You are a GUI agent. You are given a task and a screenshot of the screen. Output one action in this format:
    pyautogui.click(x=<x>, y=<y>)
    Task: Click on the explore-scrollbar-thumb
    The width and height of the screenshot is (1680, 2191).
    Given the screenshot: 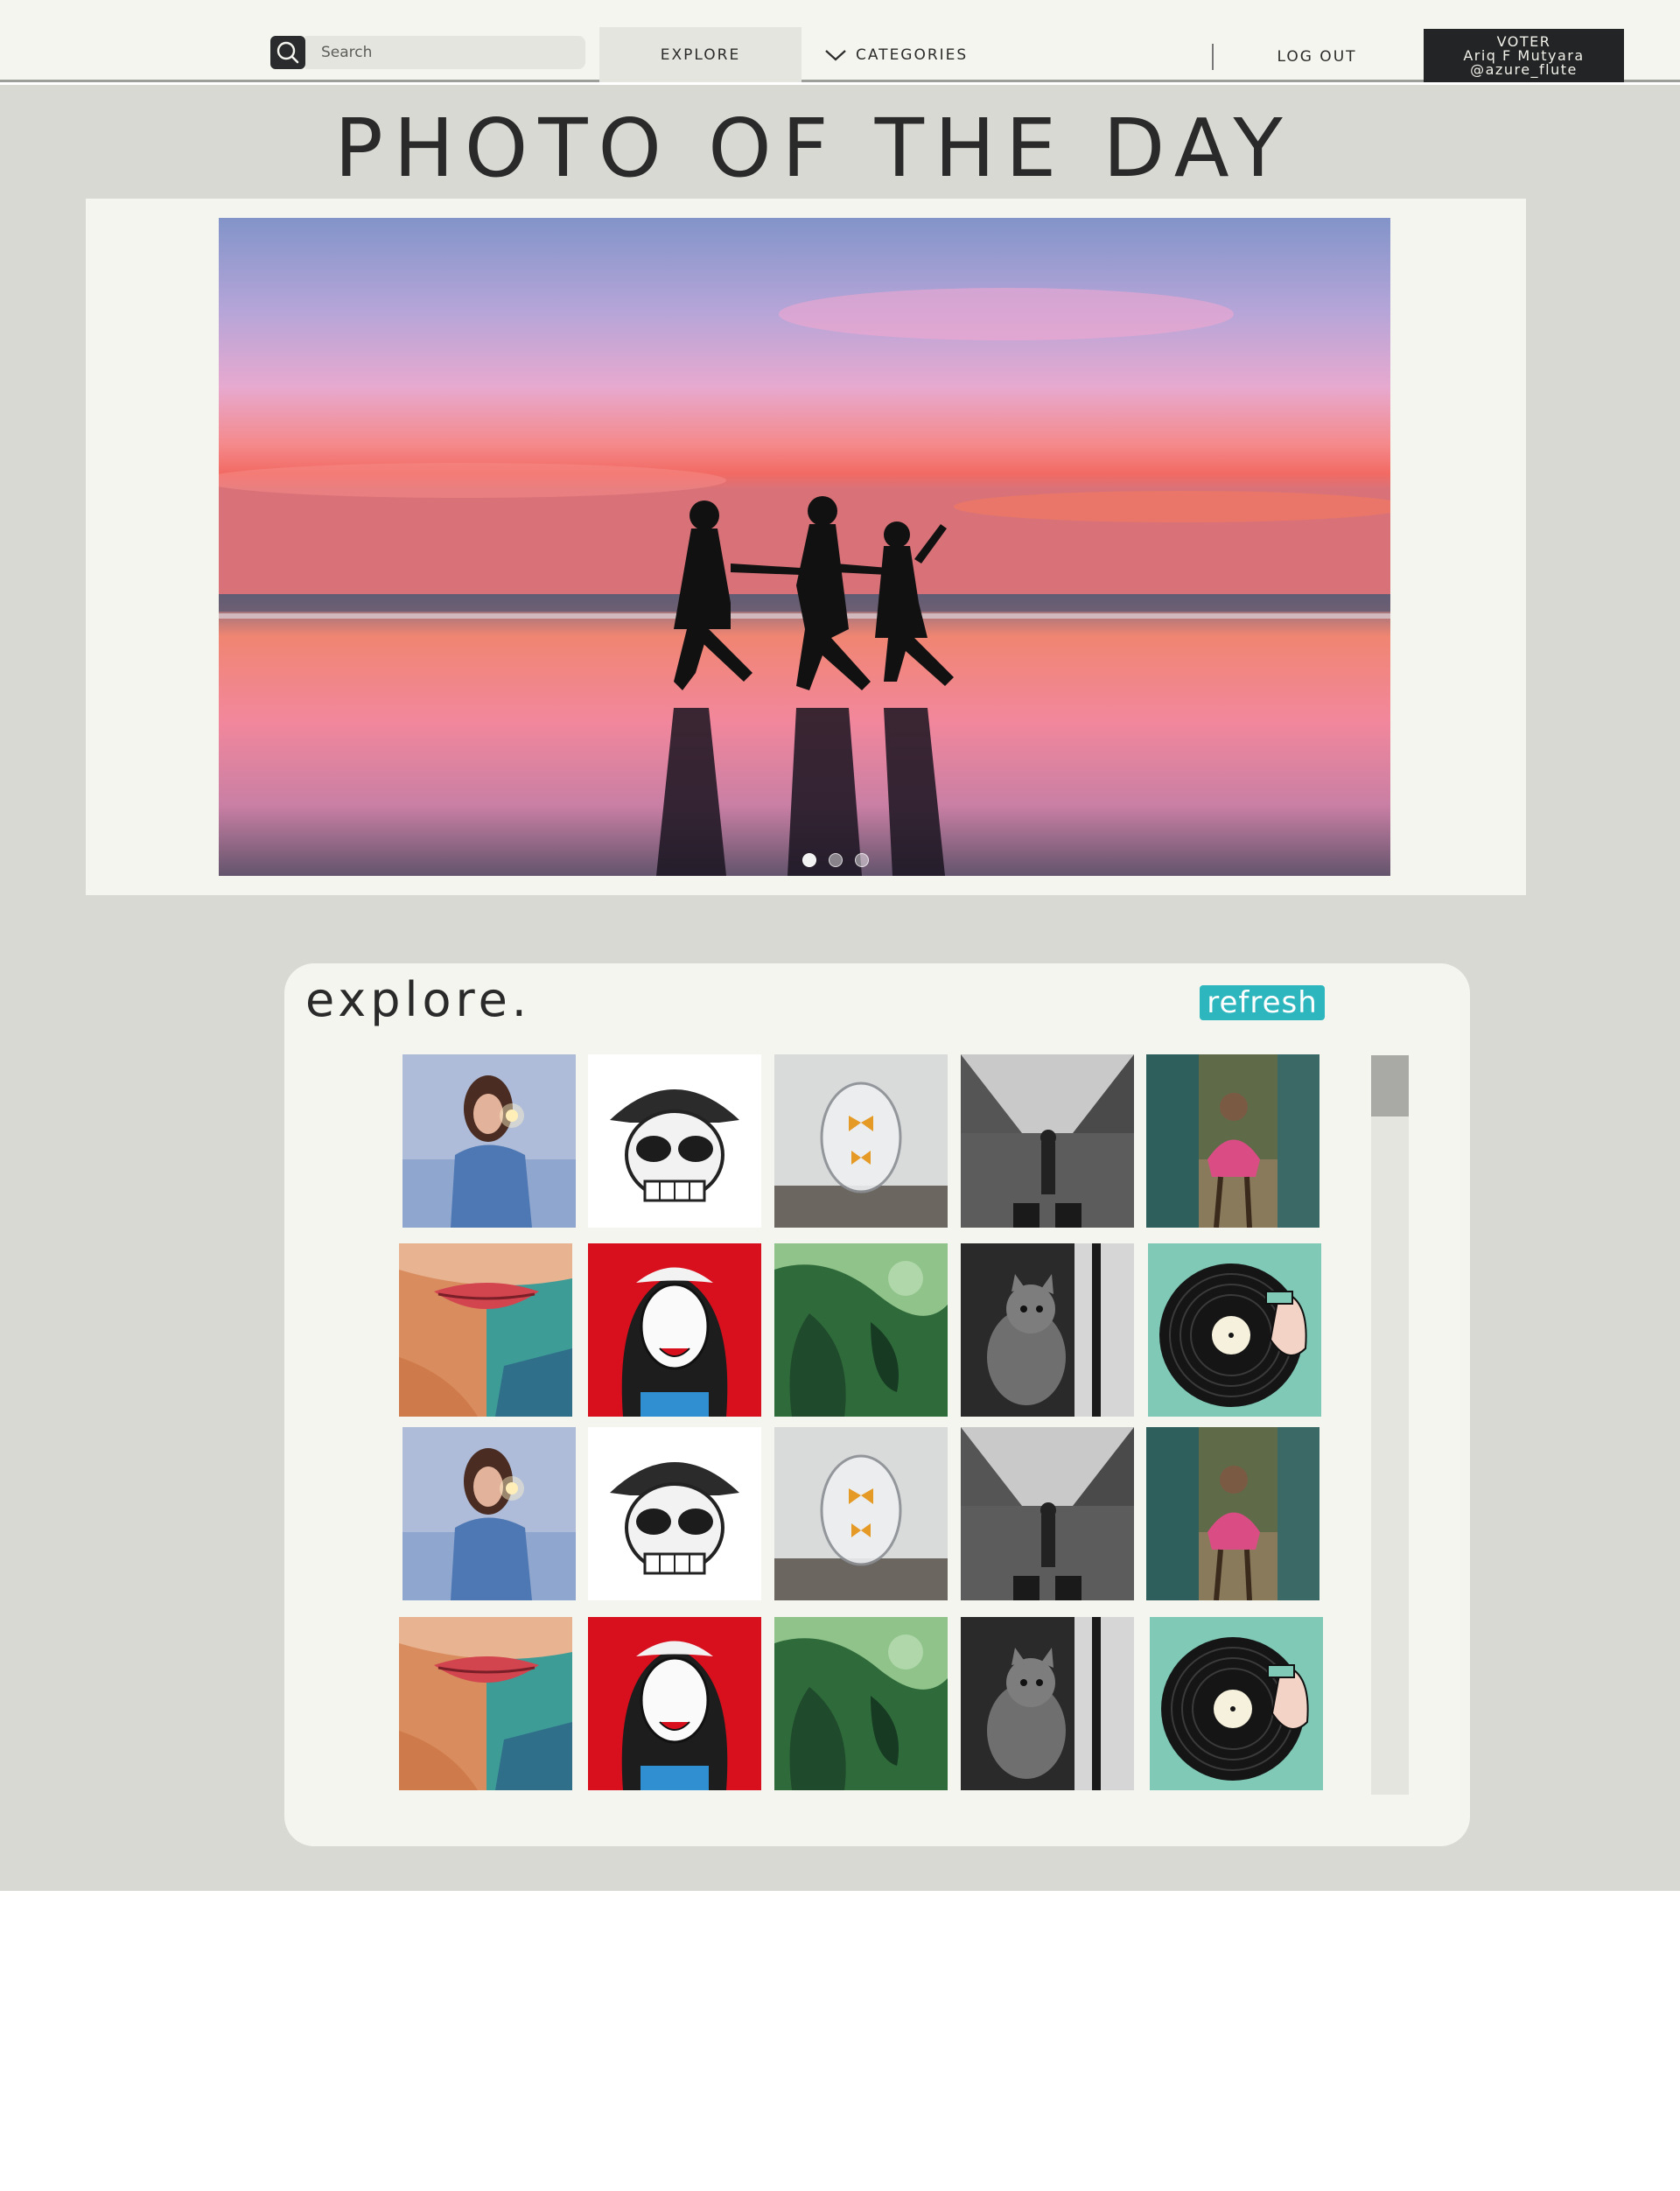 What is the action you would take?
    pyautogui.click(x=1390, y=1085)
    